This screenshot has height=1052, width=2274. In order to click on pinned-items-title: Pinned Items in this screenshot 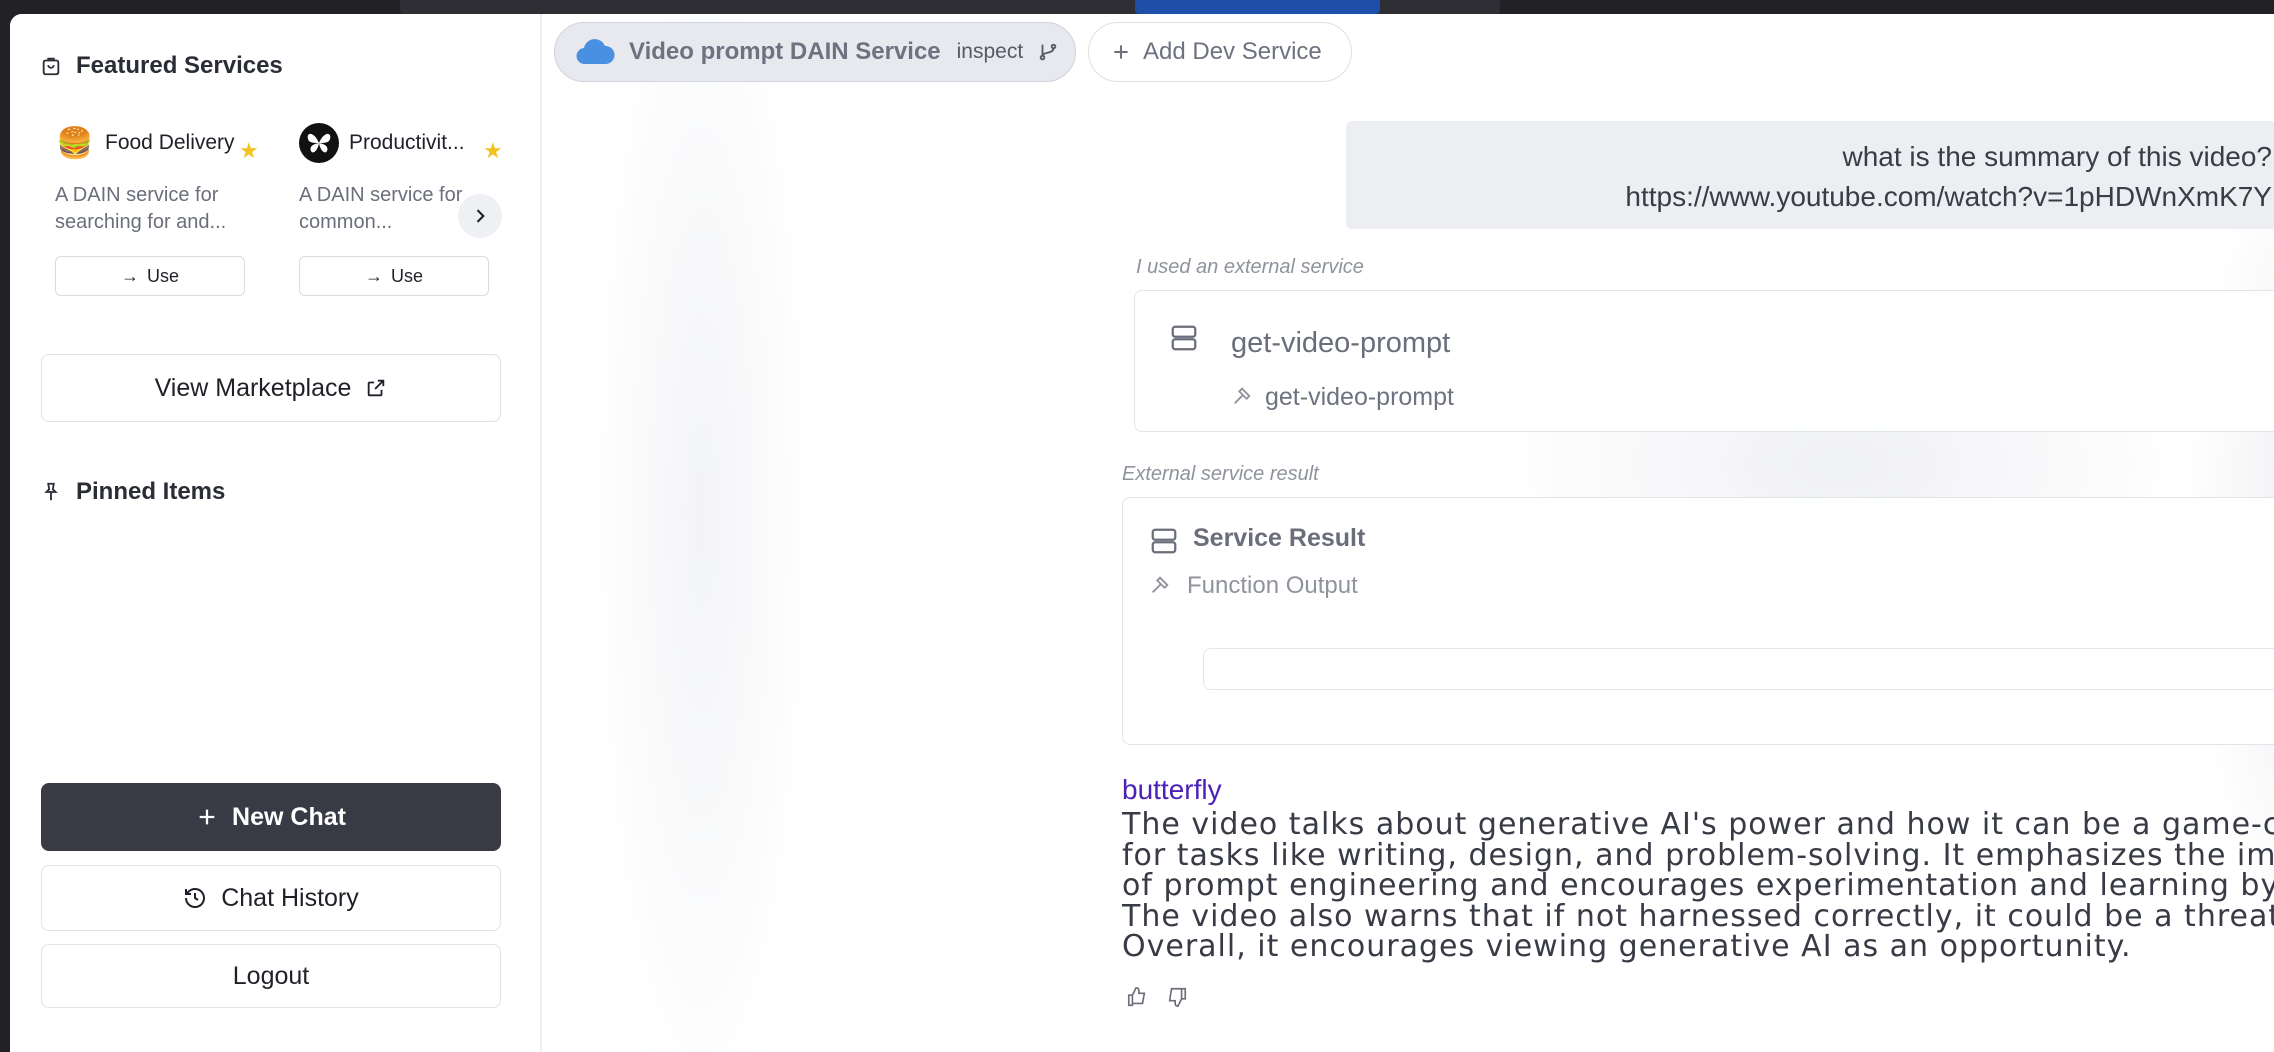, I will do `click(151, 491)`.